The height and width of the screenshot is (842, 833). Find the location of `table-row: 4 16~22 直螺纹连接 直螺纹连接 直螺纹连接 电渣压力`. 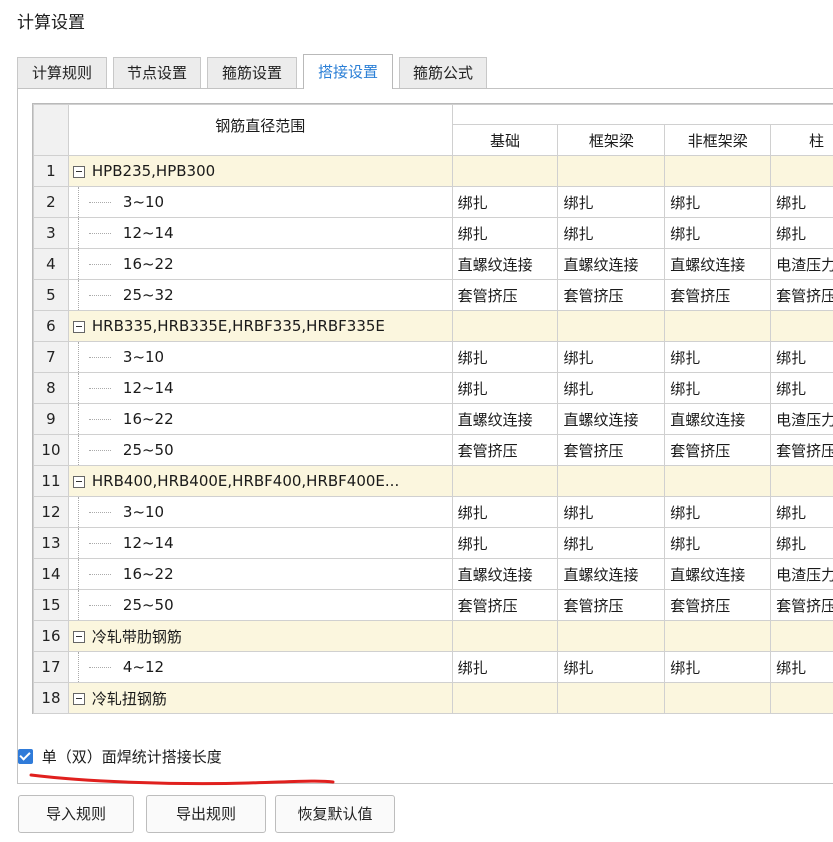

table-row: 4 16~22 直螺纹连接 直螺纹连接 直螺纹连接 电渣压力 is located at coordinates (433, 264).